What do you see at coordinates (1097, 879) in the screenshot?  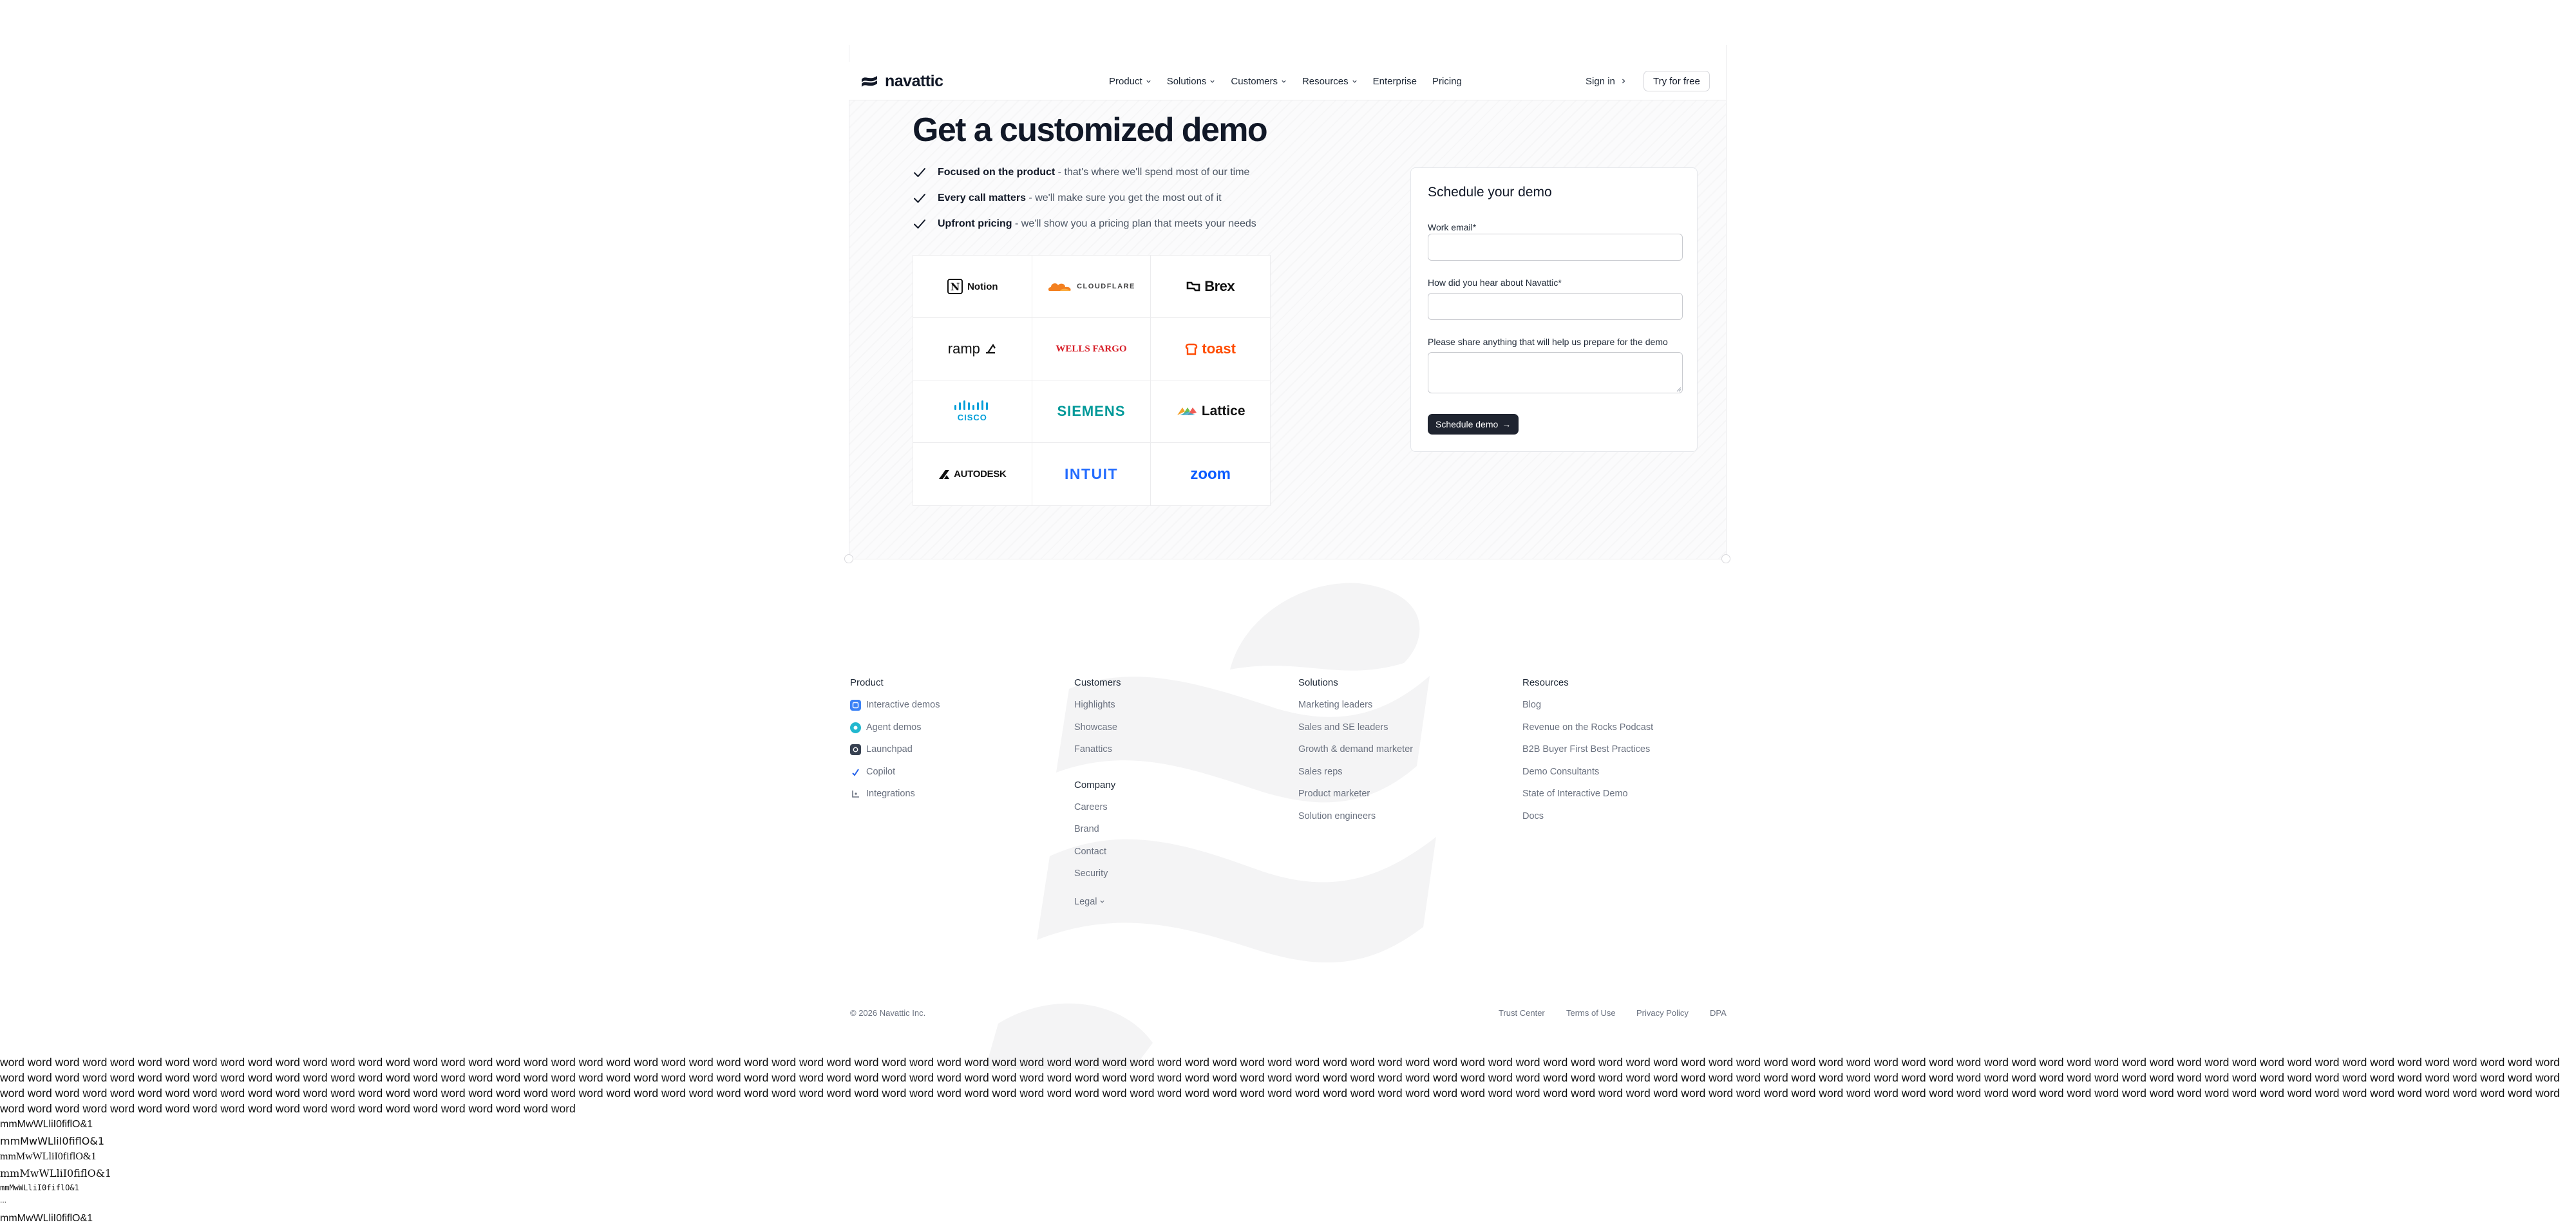 I see `footer-link-security: Security` at bounding box center [1097, 879].